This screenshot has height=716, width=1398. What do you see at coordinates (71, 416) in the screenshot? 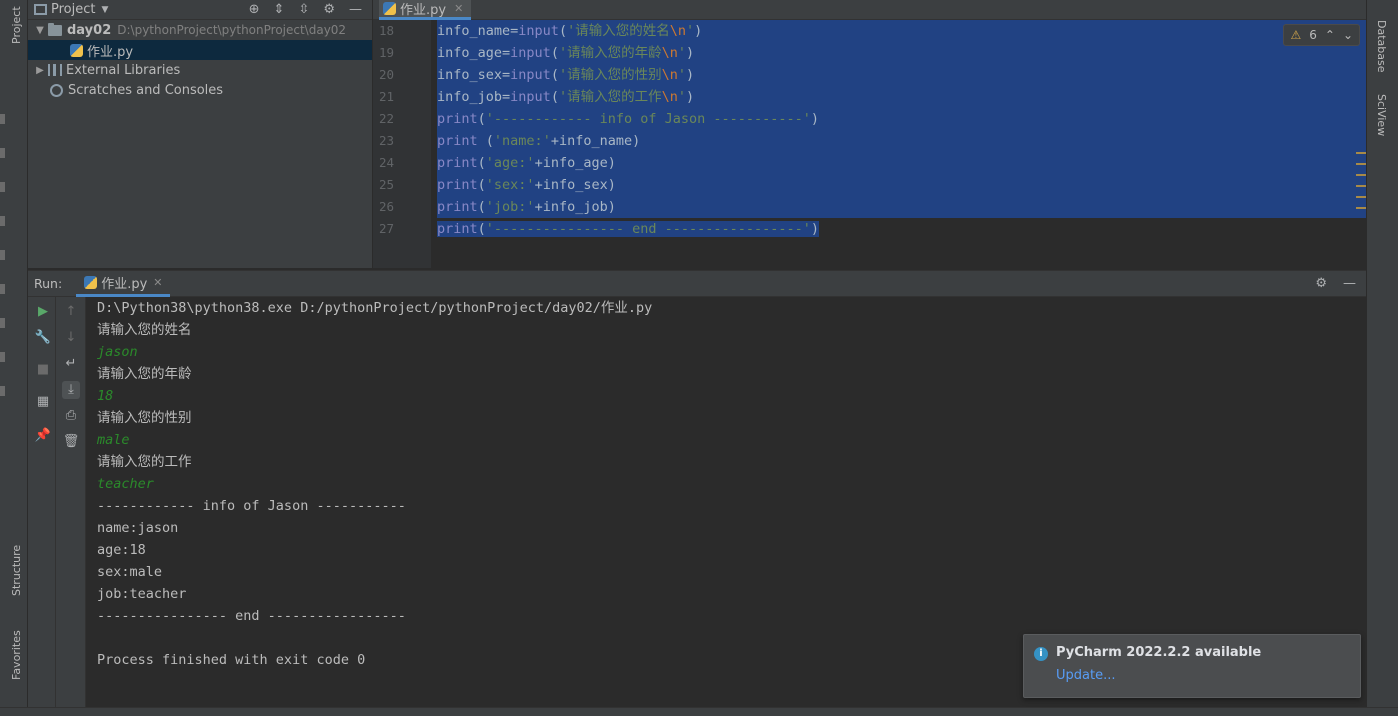
I see `print-icon: ⎙` at bounding box center [71, 416].